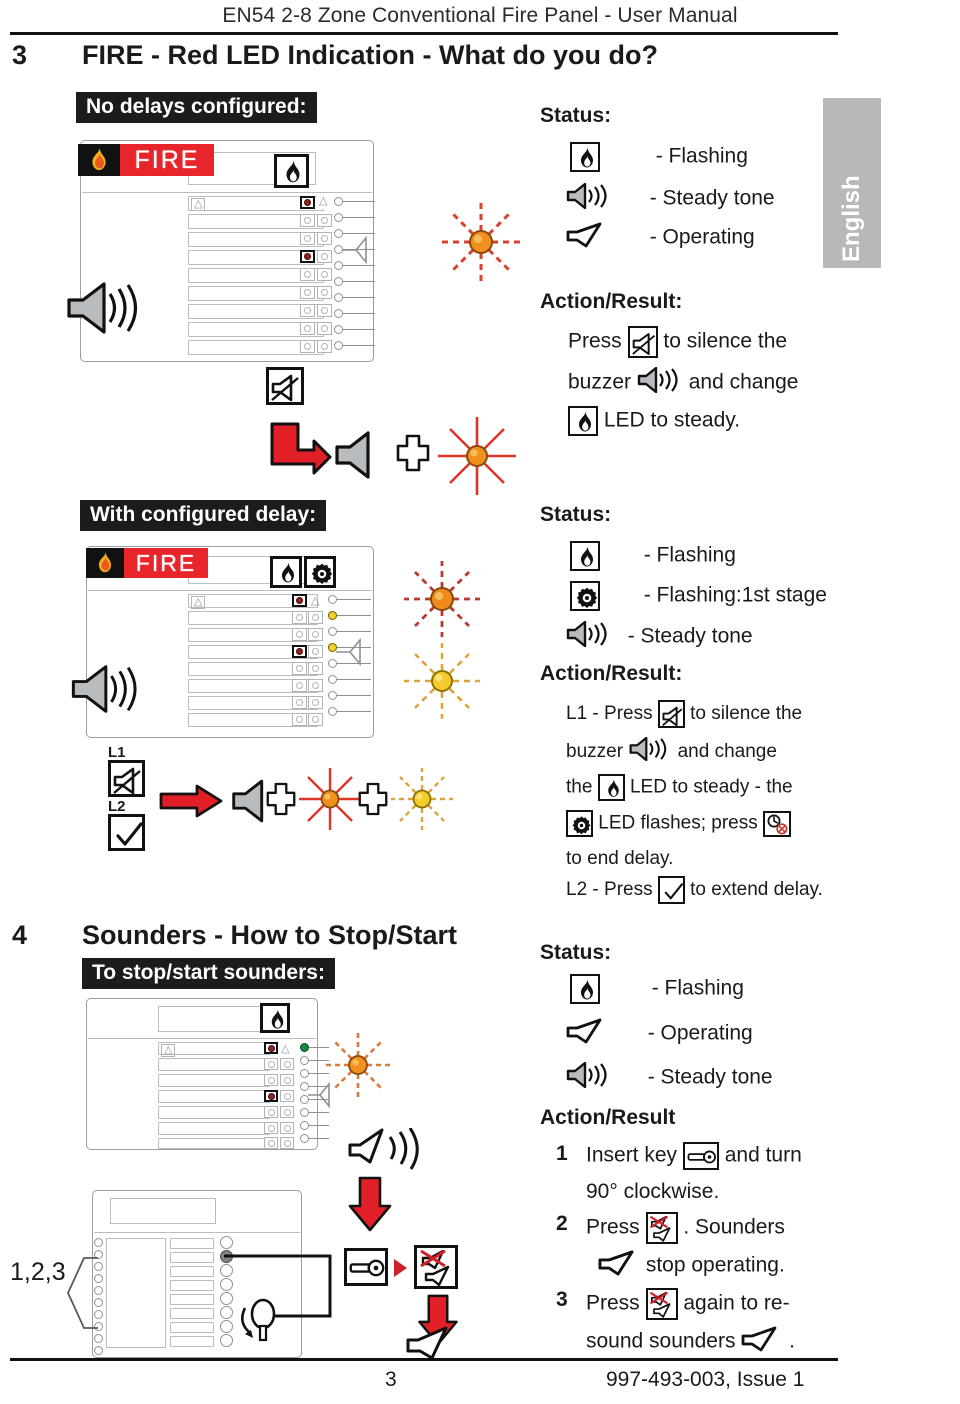  What do you see at coordinates (196, 108) in the screenshot?
I see `no-delays-configured-chip: No delays configured:` at bounding box center [196, 108].